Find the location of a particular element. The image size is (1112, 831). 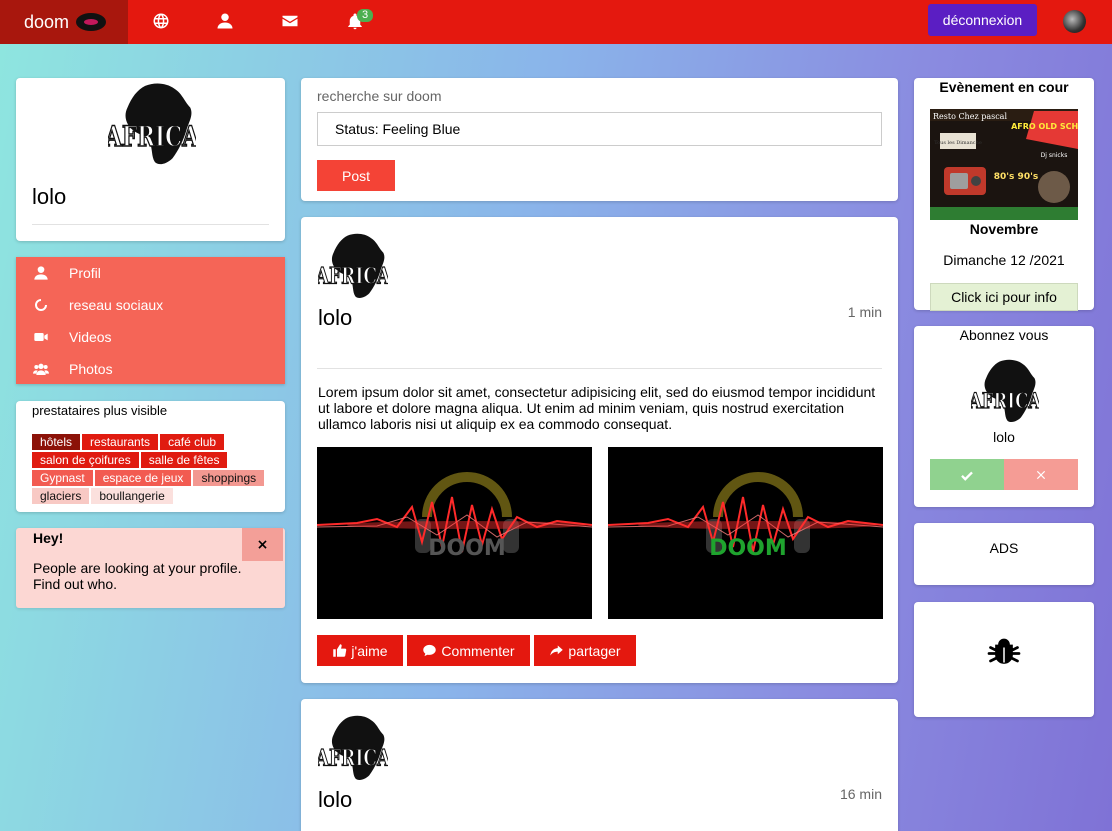

check-icon is located at coordinates (967, 476).